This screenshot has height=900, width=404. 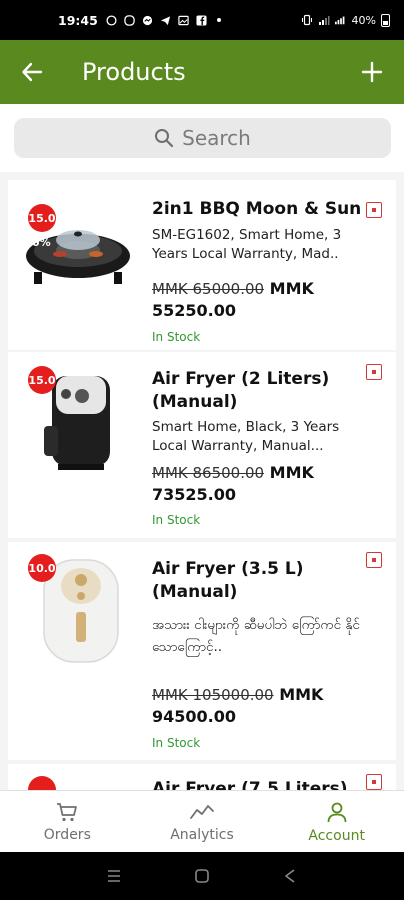 What do you see at coordinates (257, 209) in the screenshot?
I see `product-name: 2in1 BBQ Moon & Sun` at bounding box center [257, 209].